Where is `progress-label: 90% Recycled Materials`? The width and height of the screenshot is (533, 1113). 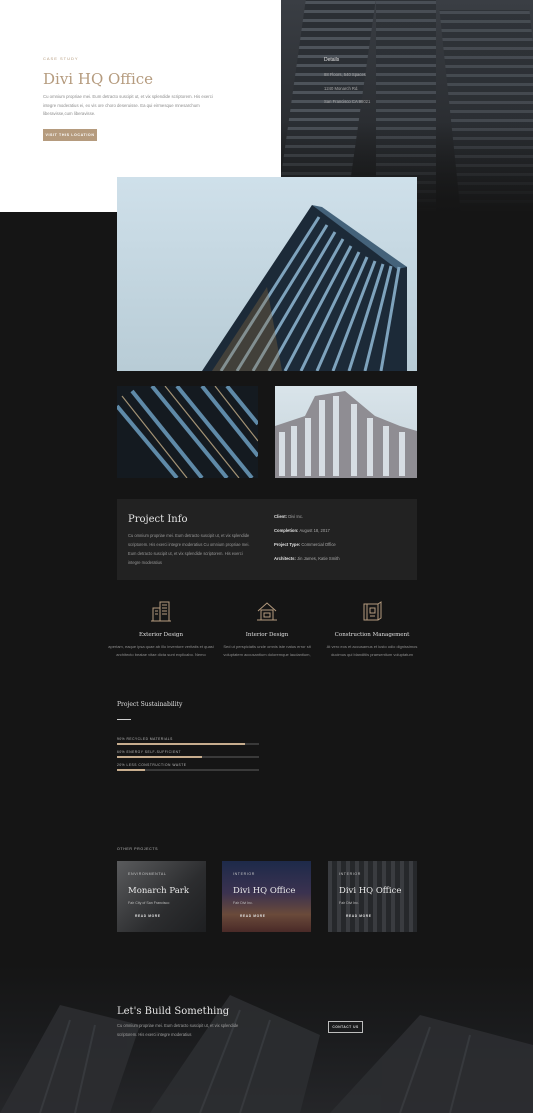
progress-label: 90% Recycled Materials is located at coordinates (145, 739).